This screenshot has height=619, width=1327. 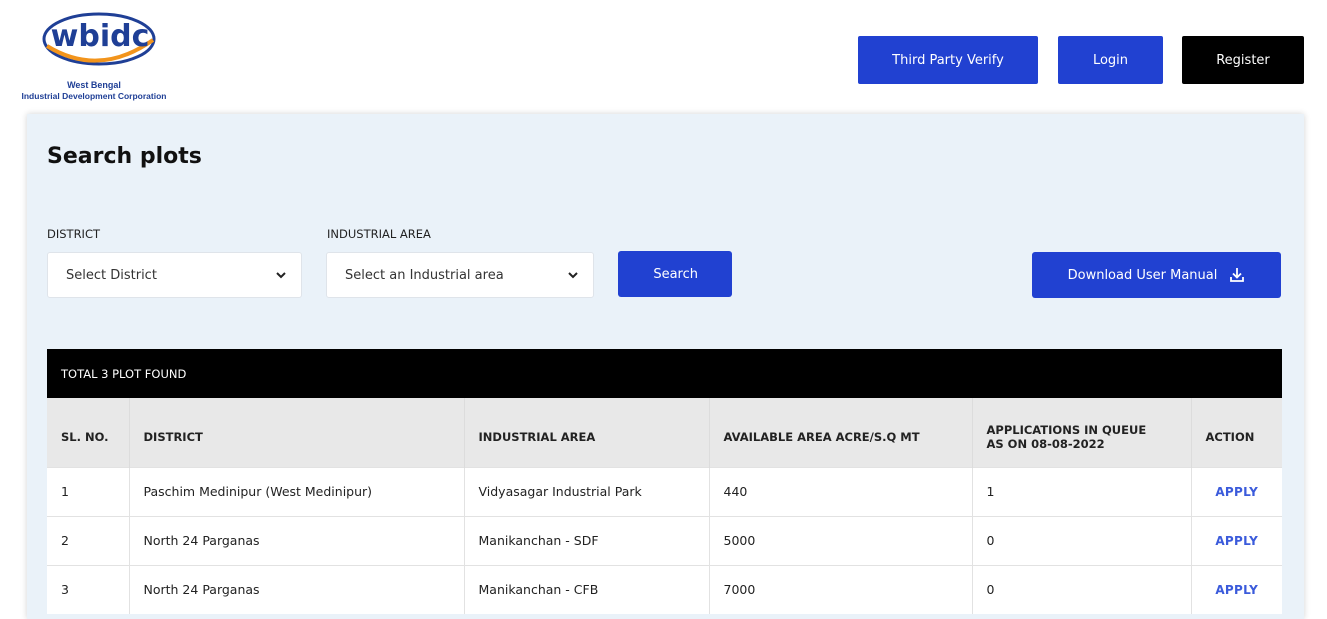 What do you see at coordinates (1142, 275) in the screenshot?
I see `download-user-manual-label: Download User Manual` at bounding box center [1142, 275].